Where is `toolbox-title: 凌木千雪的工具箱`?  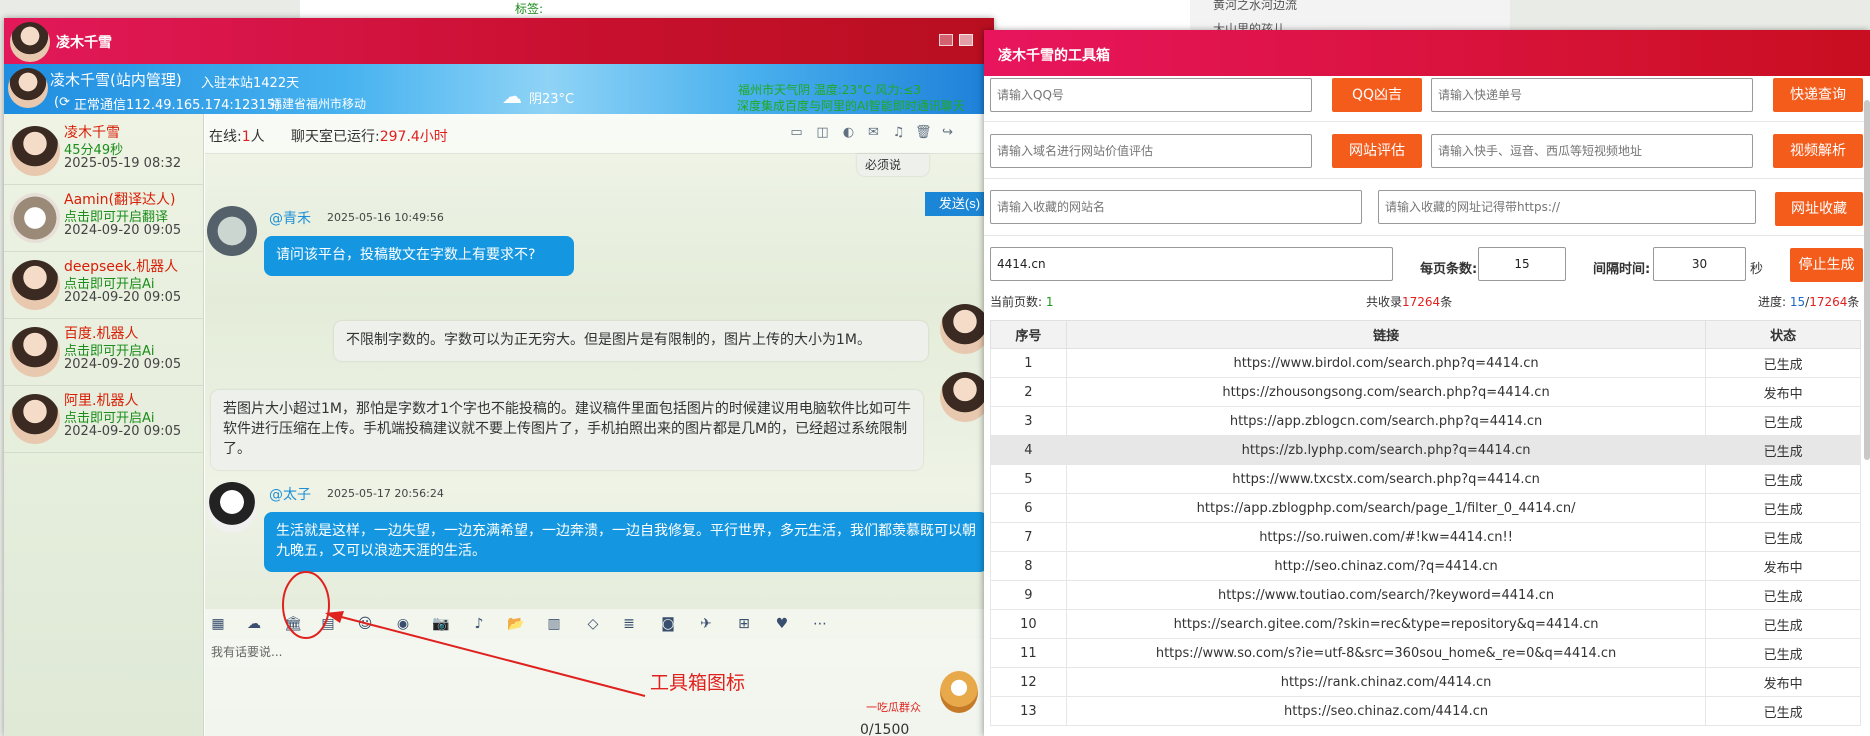
toolbox-title: 凌木千雪的工具箱 is located at coordinates (1054, 56).